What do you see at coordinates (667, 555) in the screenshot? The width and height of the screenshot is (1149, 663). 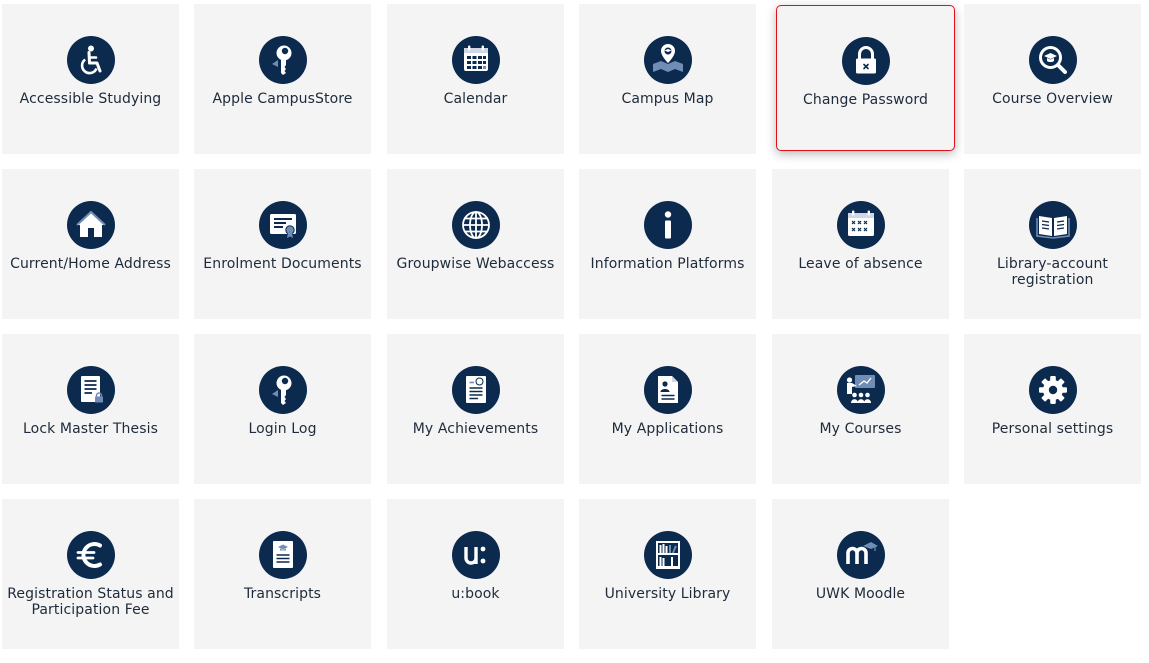 I see `bookshelf-icon` at bounding box center [667, 555].